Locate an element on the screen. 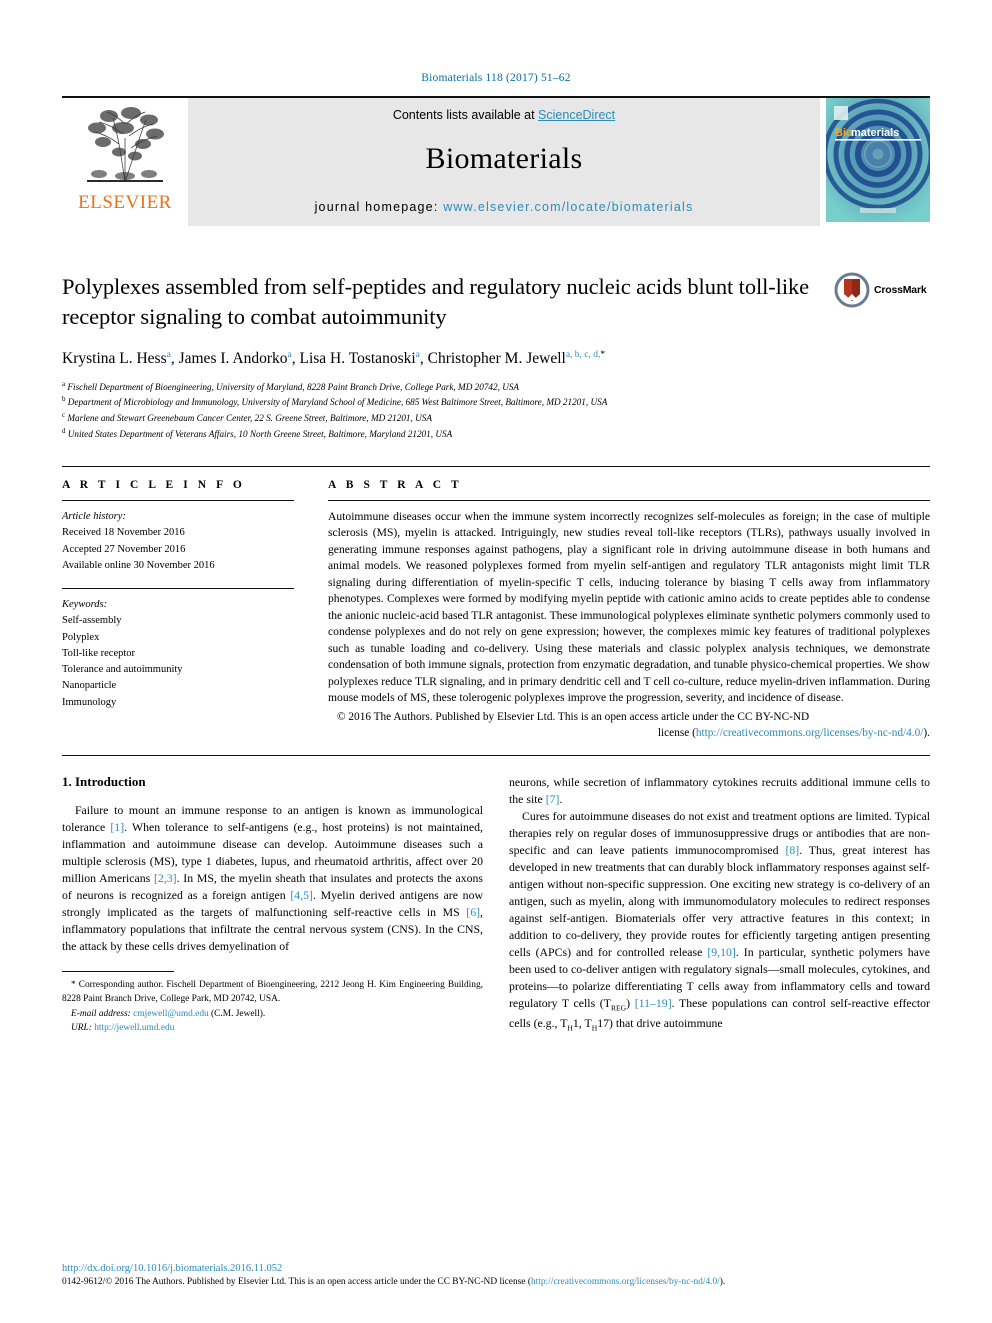 The width and height of the screenshot is (992, 1323). footnote-url-link: http://jewell.umd.edu is located at coordinates (134, 1028).